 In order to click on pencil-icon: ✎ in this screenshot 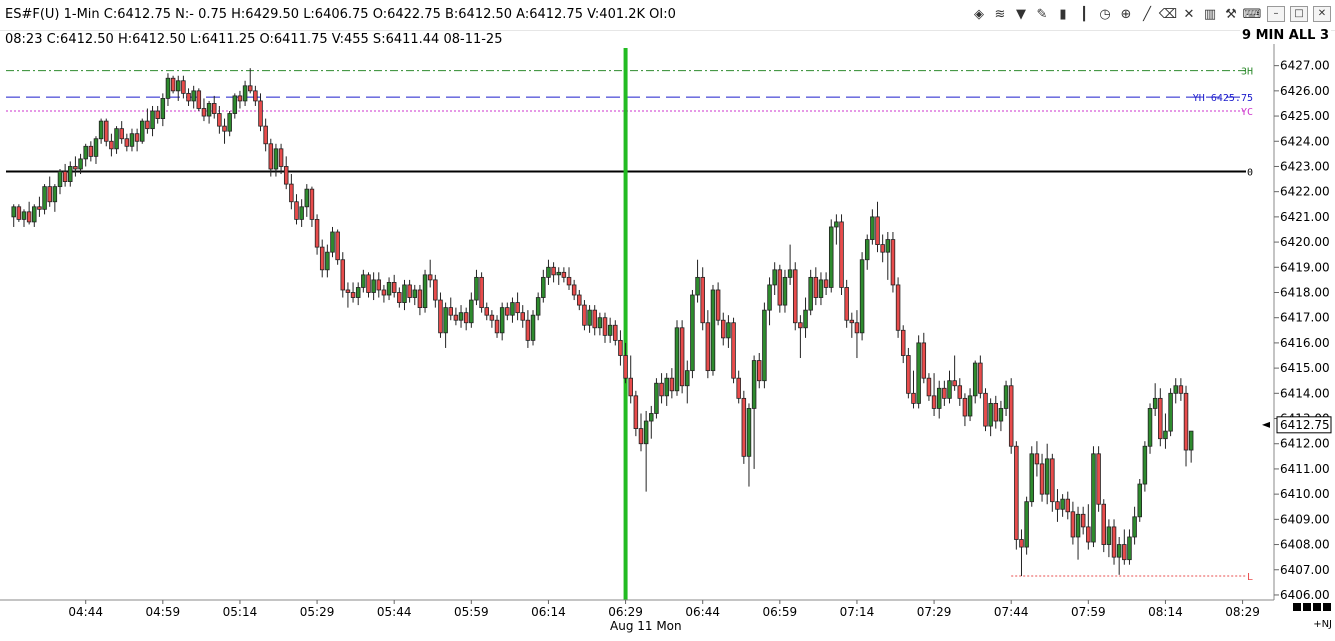, I will do `click(1042, 15)`.